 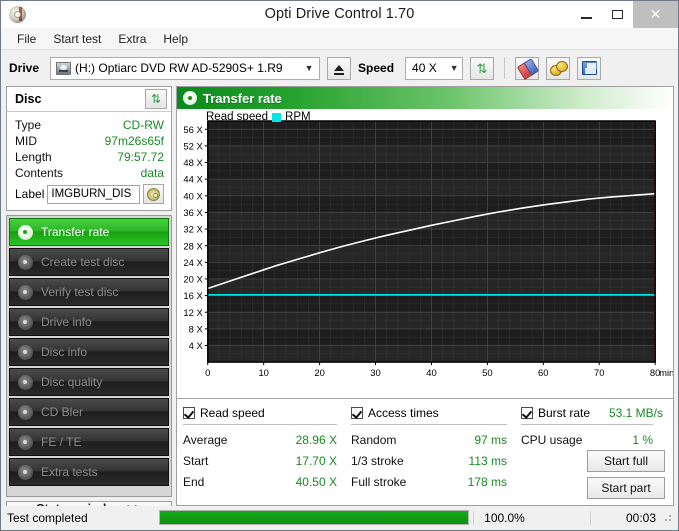 I want to click on window-title: Opti Drive Control 1.70, so click(x=339, y=14).